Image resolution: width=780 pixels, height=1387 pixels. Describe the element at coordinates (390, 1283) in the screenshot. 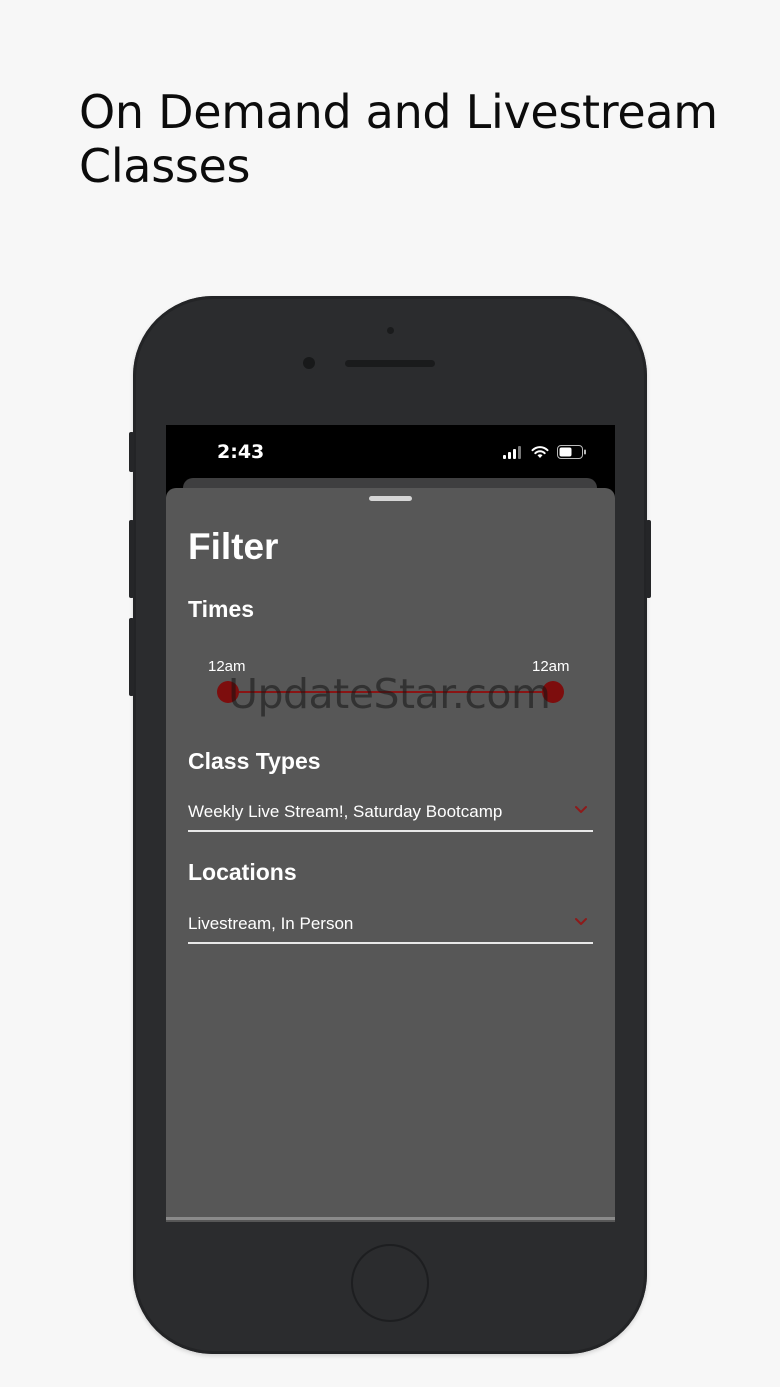

I see `home-button` at that location.